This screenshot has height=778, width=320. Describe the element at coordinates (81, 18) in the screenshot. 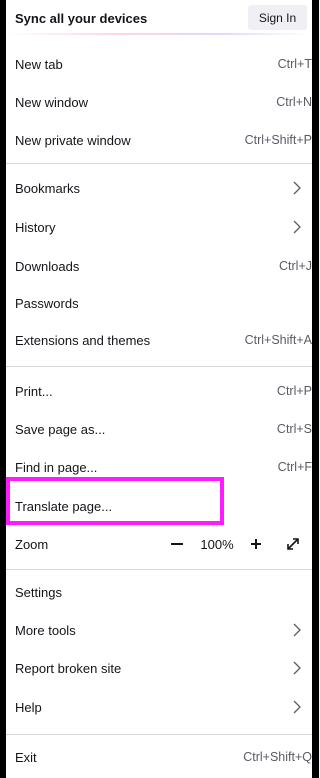

I see `sync-label: Sync all your devices` at that location.